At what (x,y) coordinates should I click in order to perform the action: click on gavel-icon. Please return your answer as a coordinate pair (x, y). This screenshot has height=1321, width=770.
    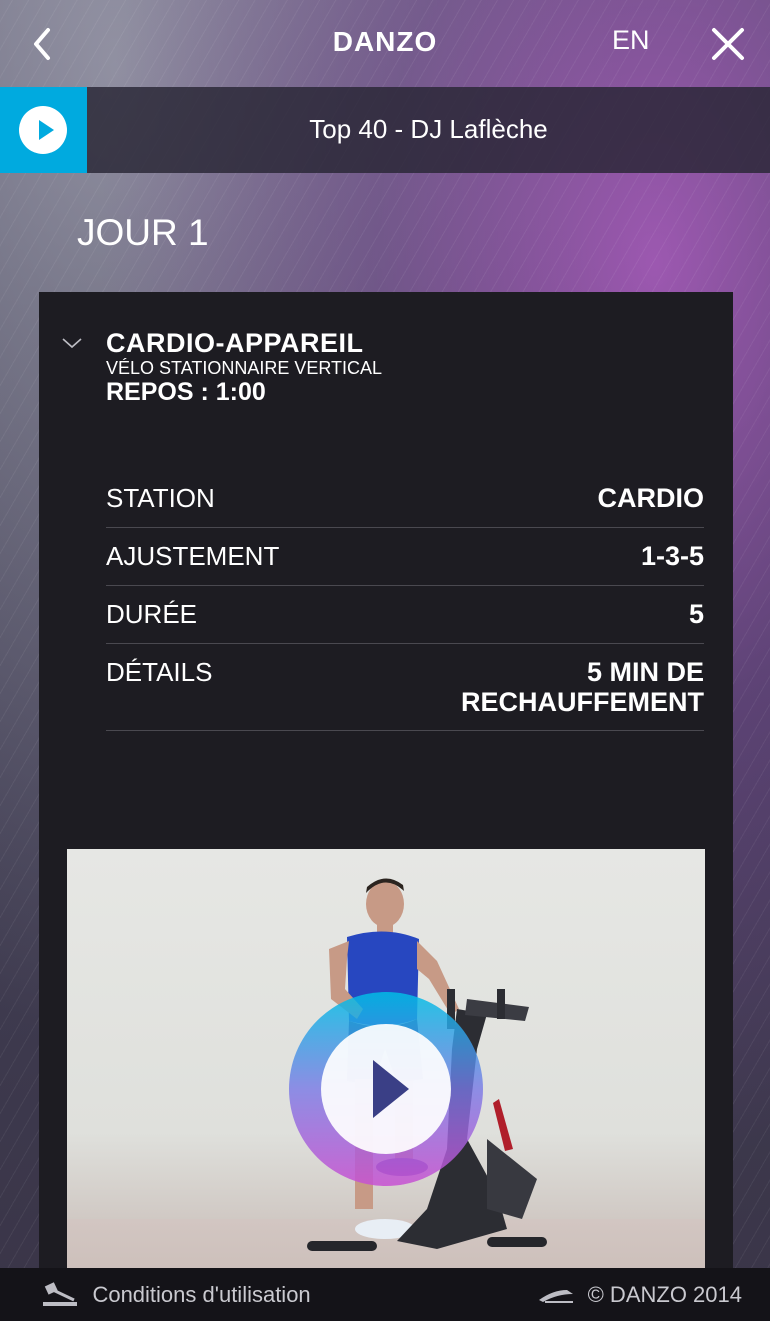
    Looking at the image, I should click on (60, 1294).